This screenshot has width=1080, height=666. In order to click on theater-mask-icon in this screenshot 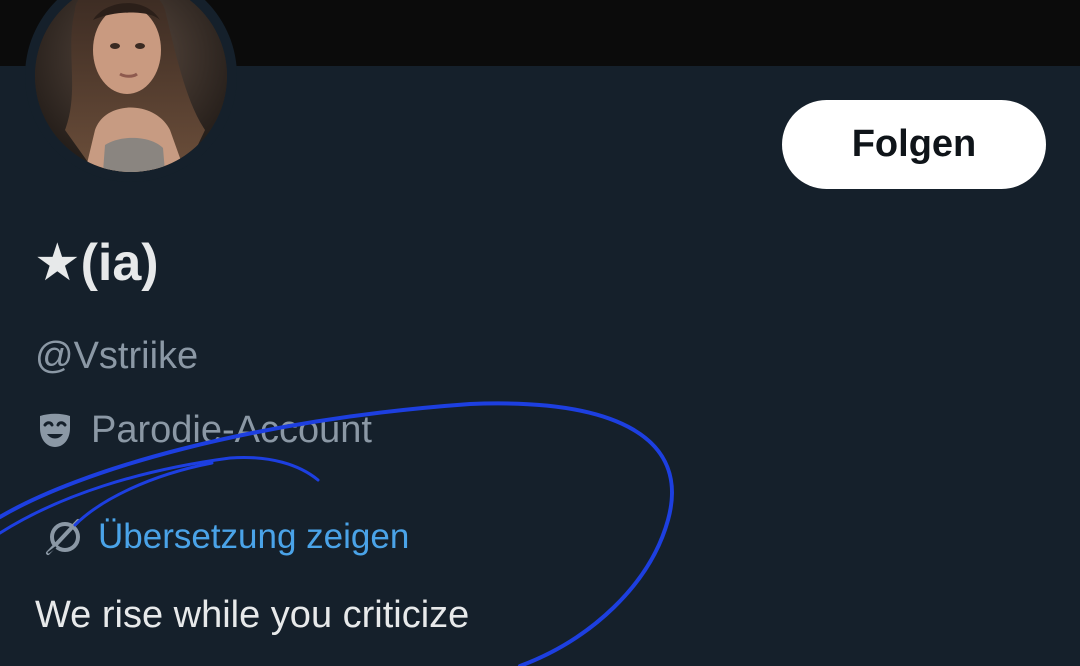, I will do `click(55, 430)`.